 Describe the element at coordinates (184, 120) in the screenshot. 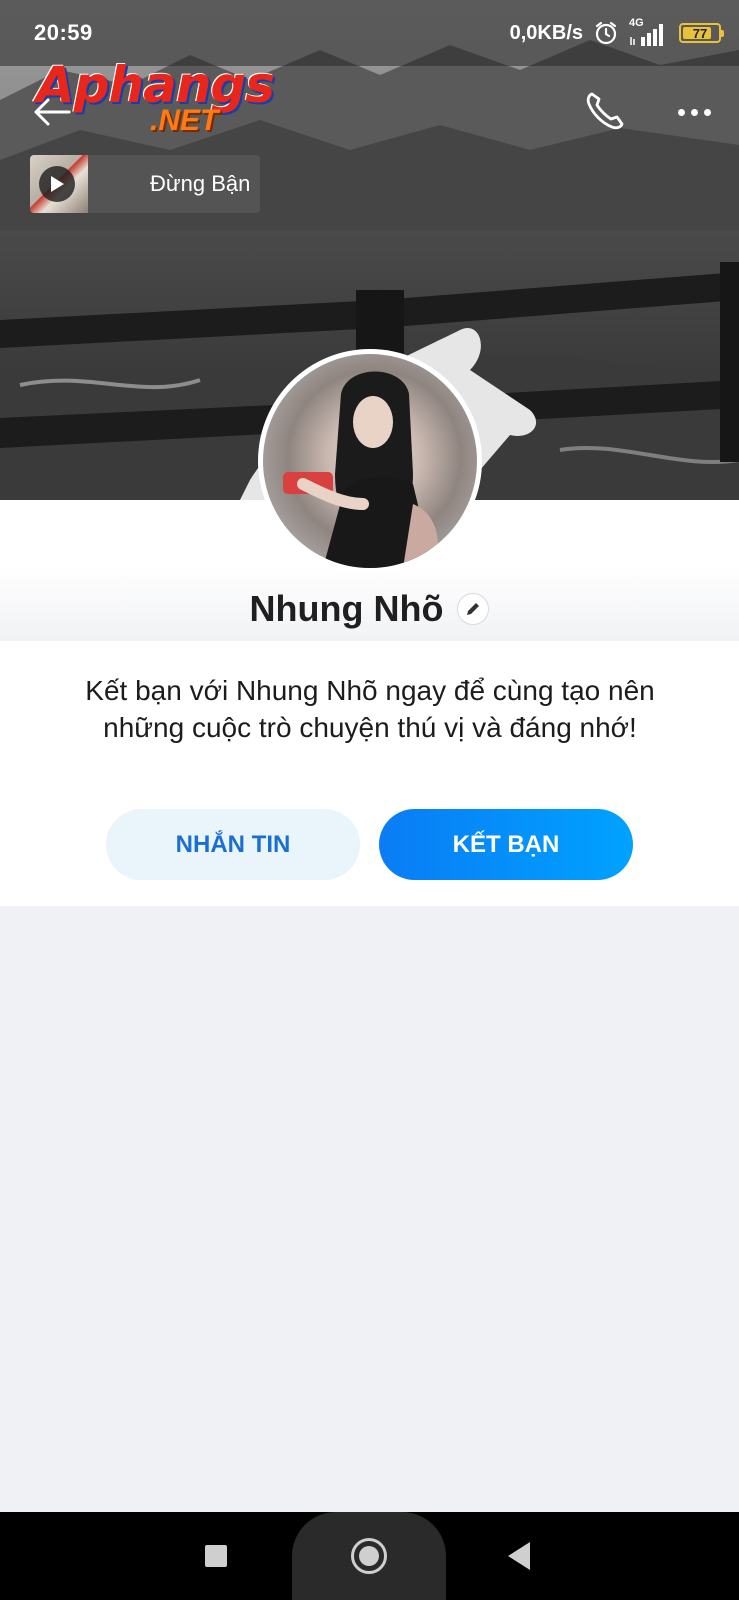

I see `watermark-brand-suffix: .NET` at that location.